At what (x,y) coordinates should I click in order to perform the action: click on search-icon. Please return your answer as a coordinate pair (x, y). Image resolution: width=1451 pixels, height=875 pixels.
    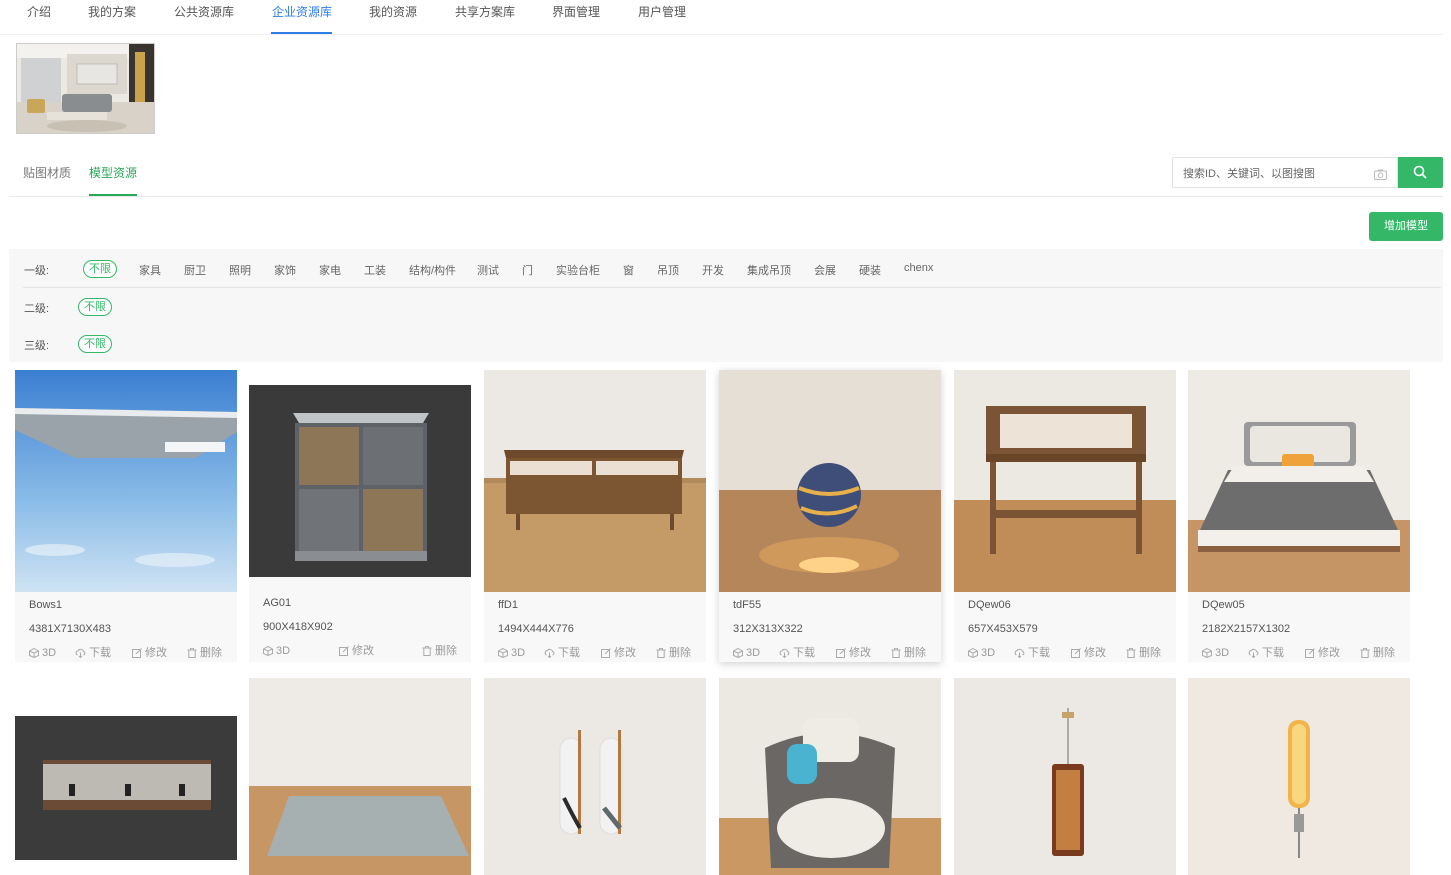
    Looking at the image, I should click on (1420, 172).